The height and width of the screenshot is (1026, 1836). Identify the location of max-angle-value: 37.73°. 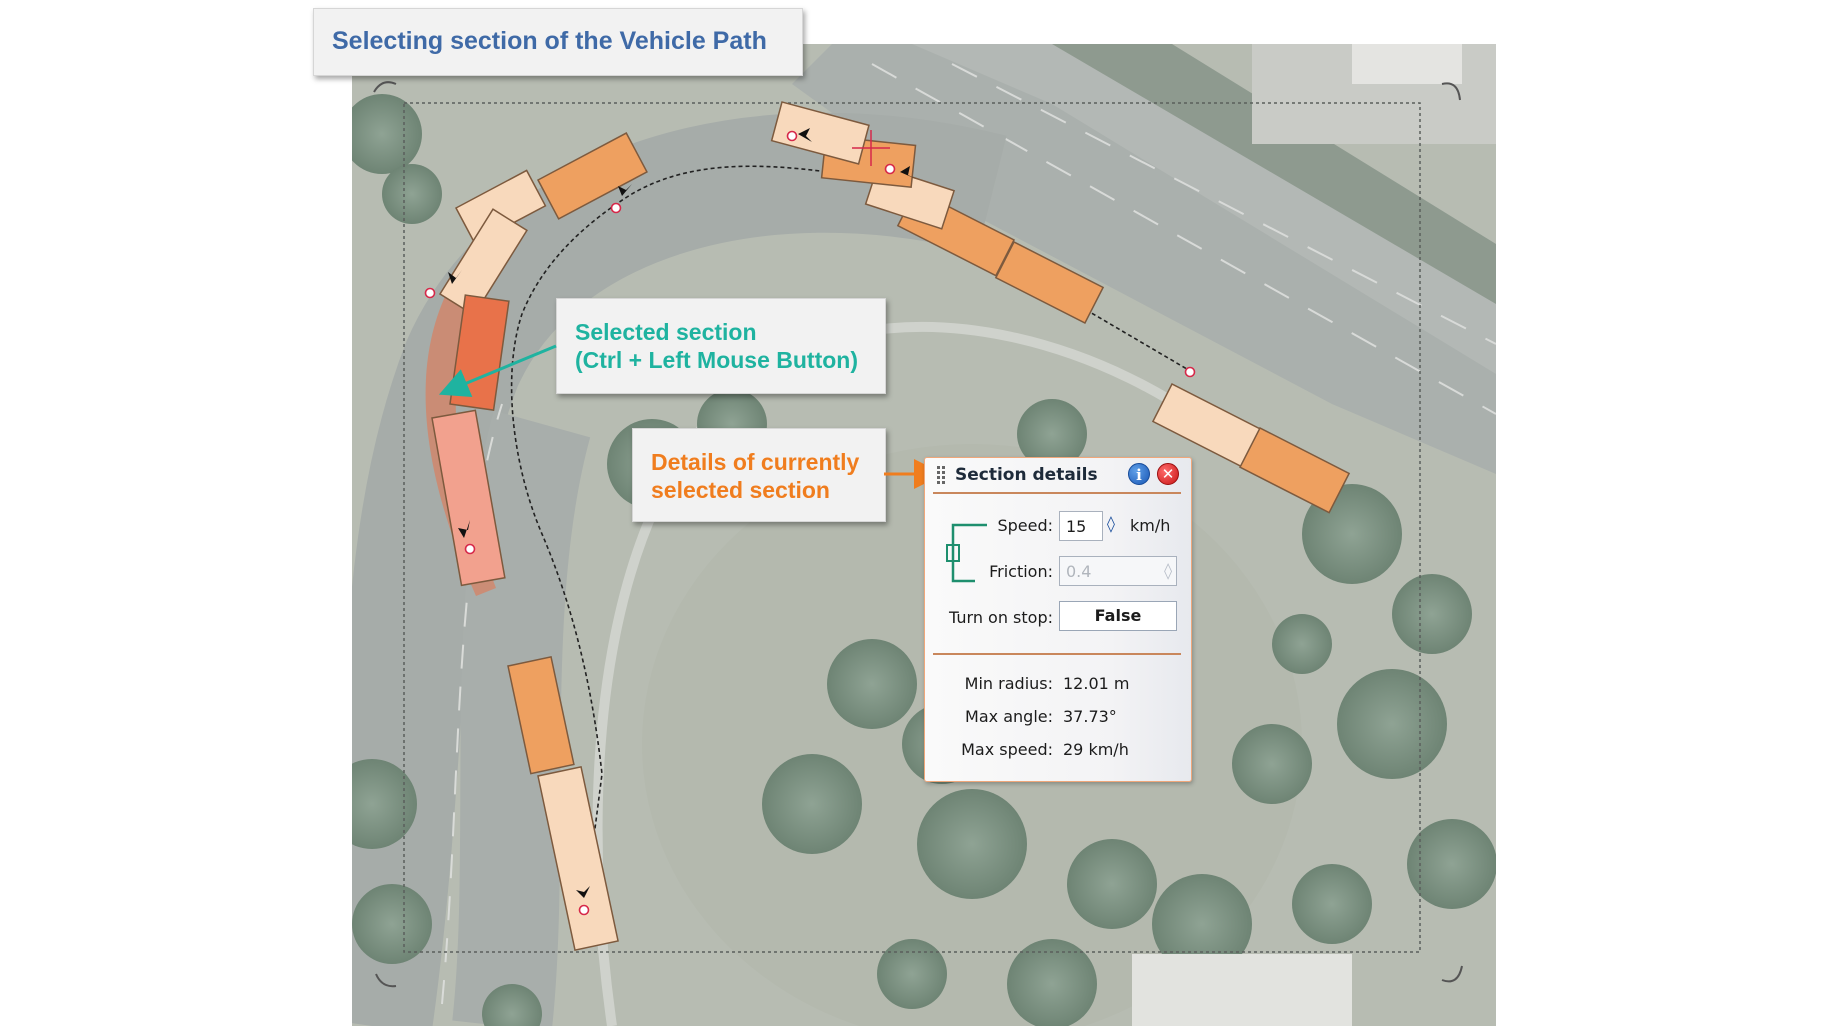
(1090, 716).